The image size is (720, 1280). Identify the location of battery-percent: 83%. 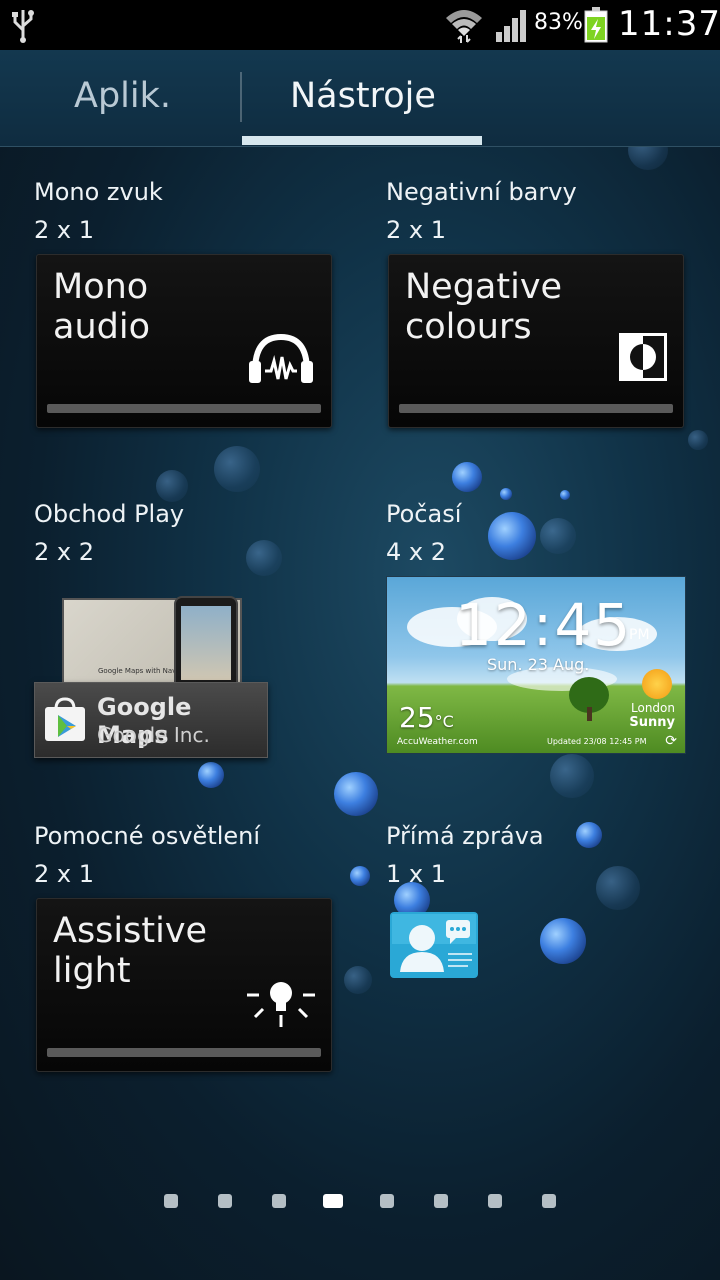
(558, 22).